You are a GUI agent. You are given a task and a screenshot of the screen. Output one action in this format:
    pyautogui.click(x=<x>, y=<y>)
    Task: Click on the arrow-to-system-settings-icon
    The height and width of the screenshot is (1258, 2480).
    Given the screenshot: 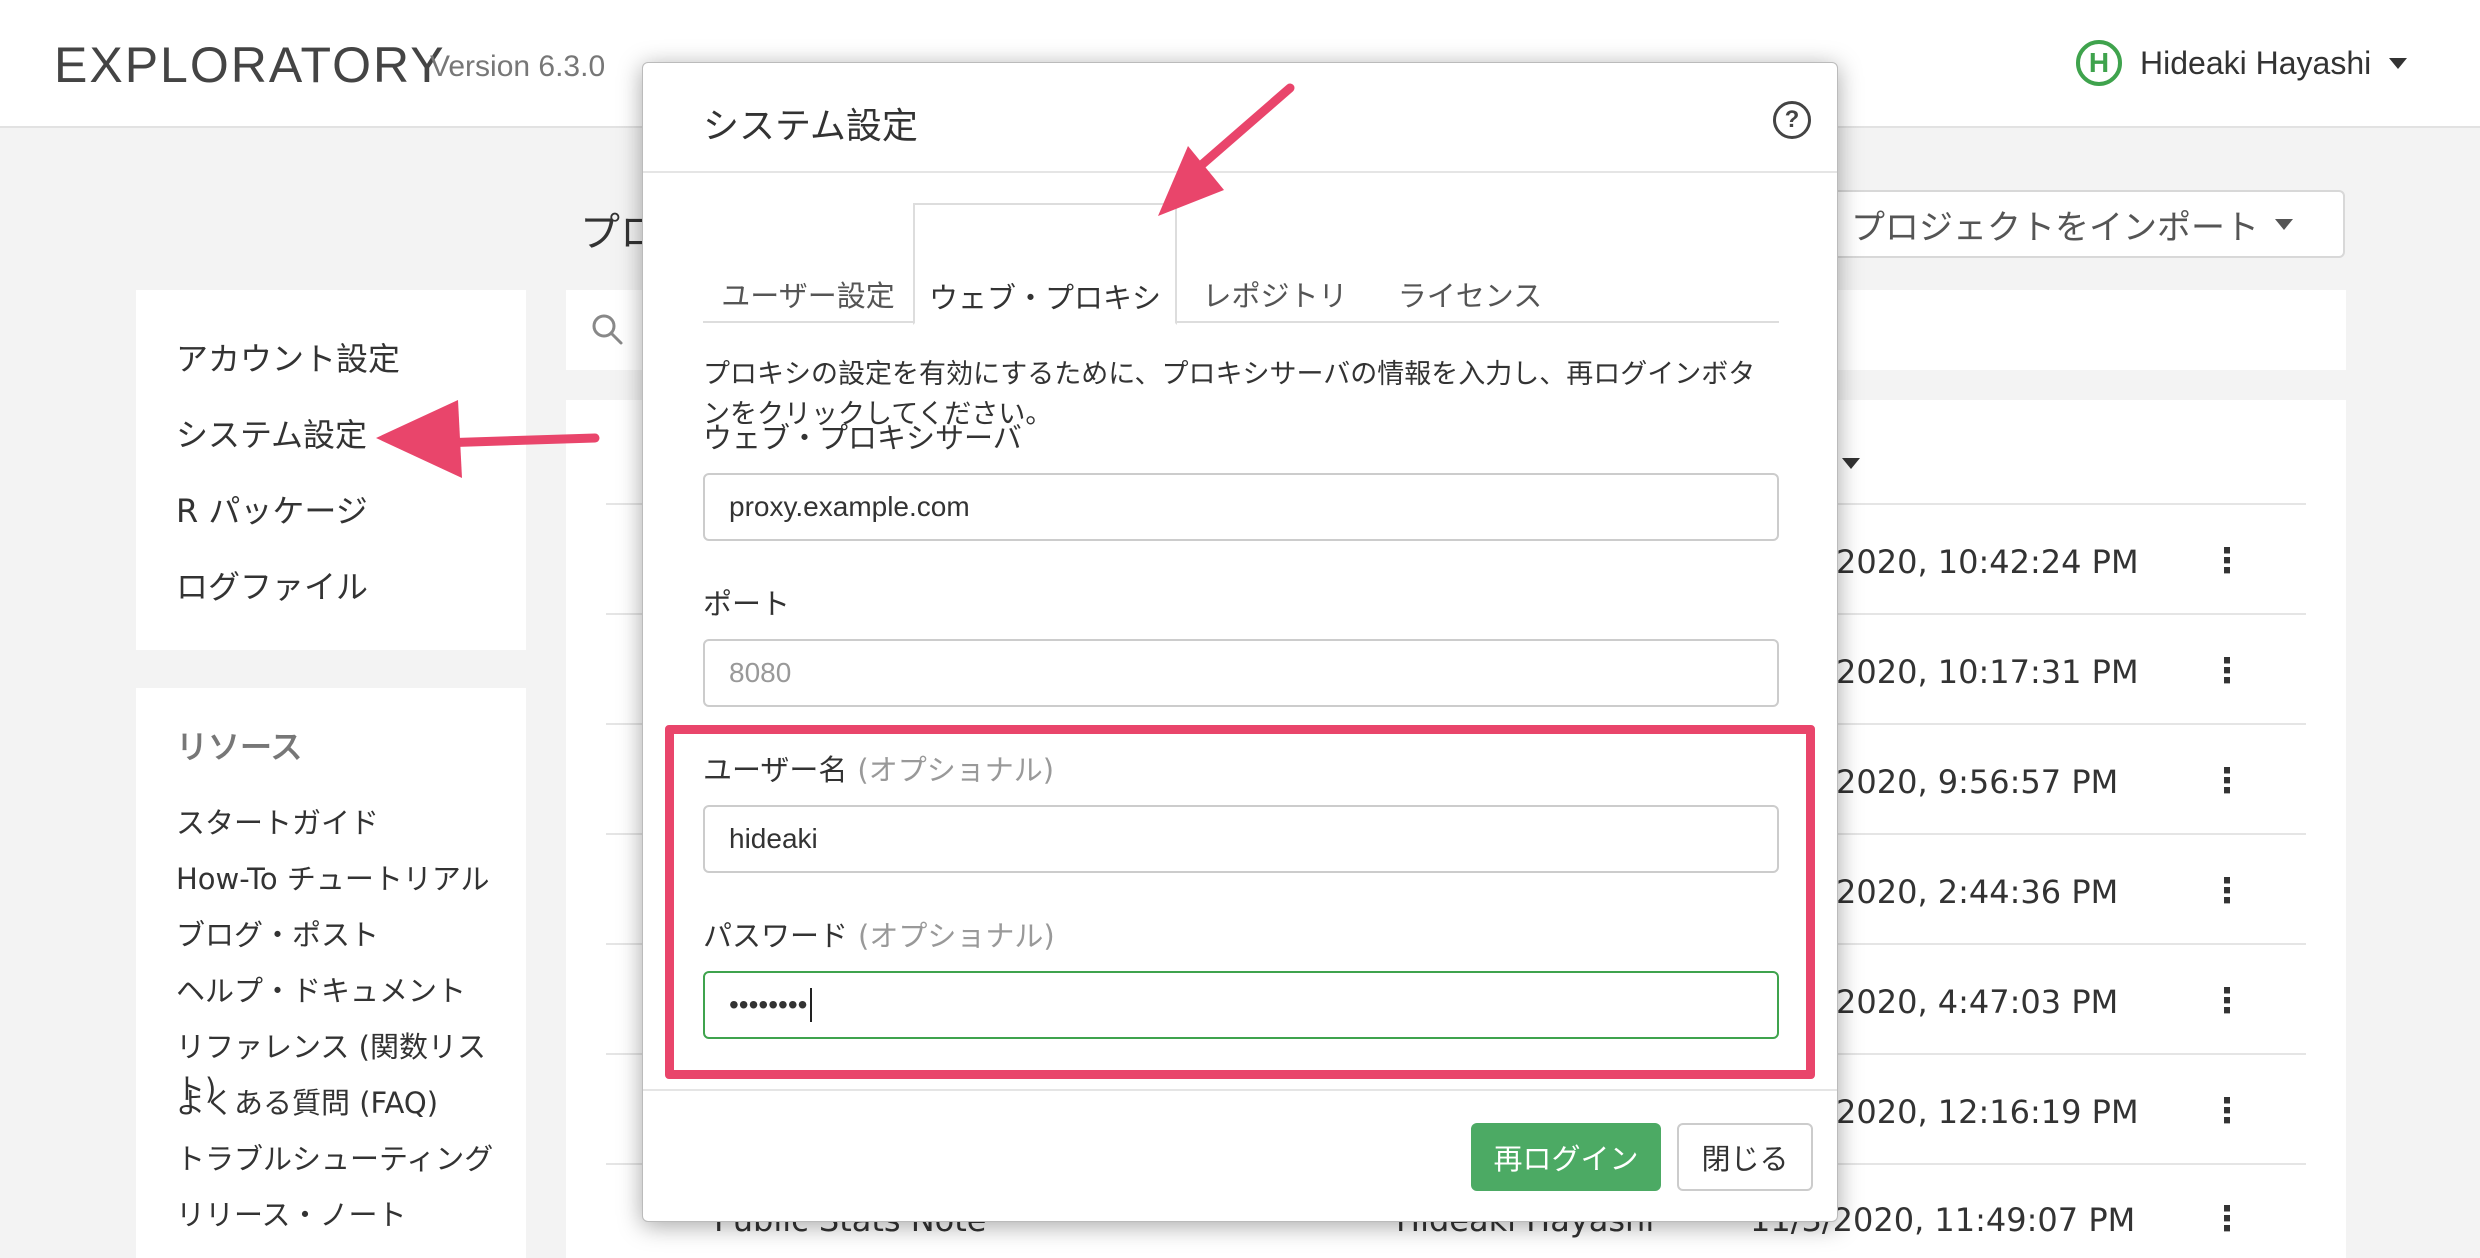 What is the action you would take?
    pyautogui.click(x=488, y=439)
    